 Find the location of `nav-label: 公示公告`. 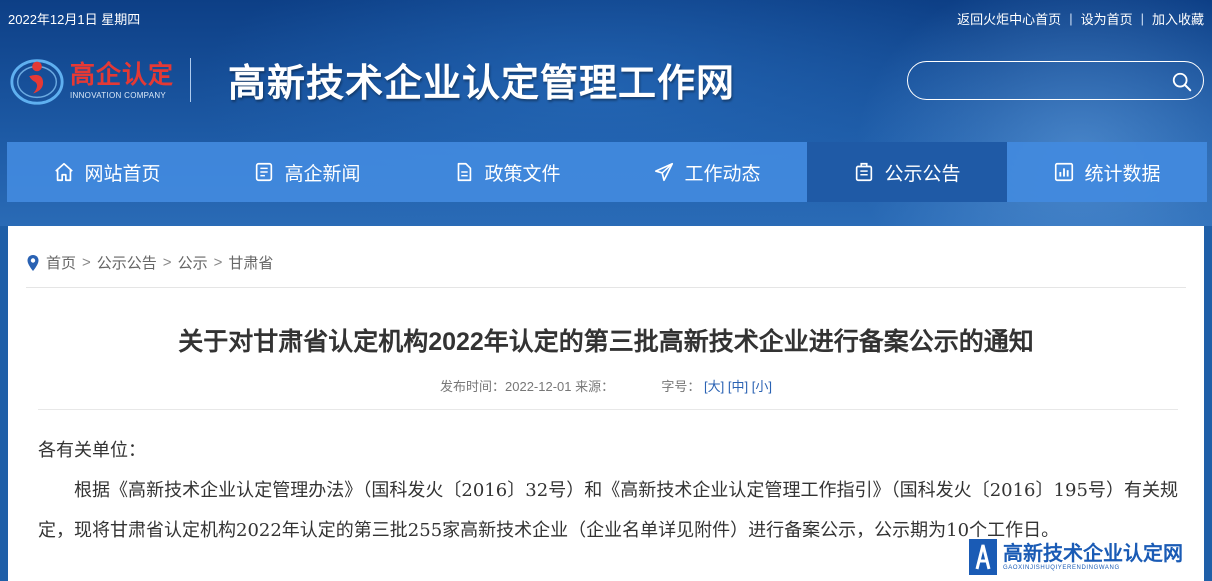

nav-label: 公示公告 is located at coordinates (922, 174).